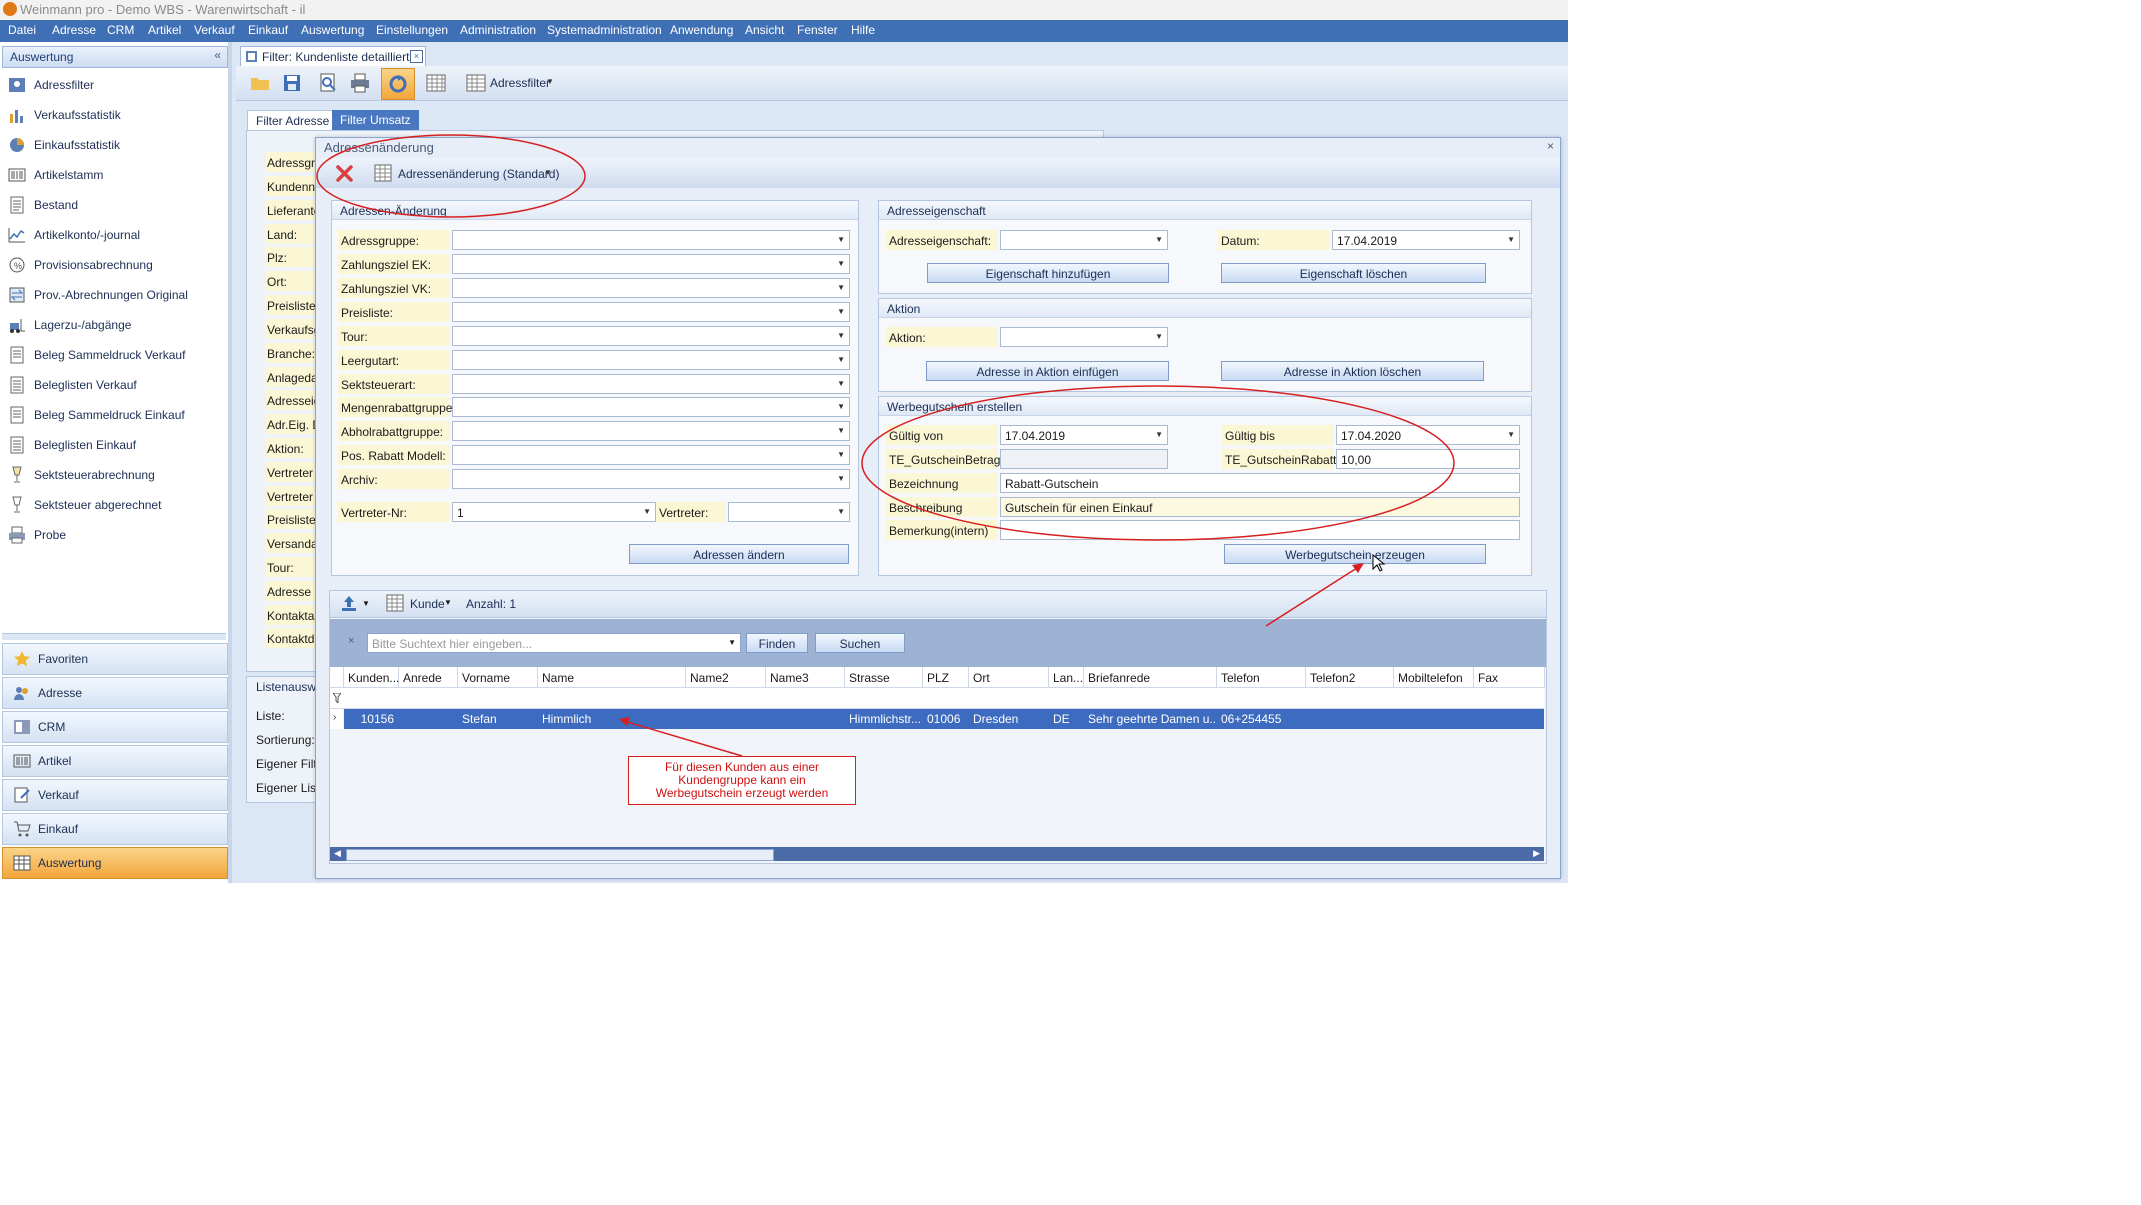  I want to click on menu-verkauf: Verkauf, so click(214, 30).